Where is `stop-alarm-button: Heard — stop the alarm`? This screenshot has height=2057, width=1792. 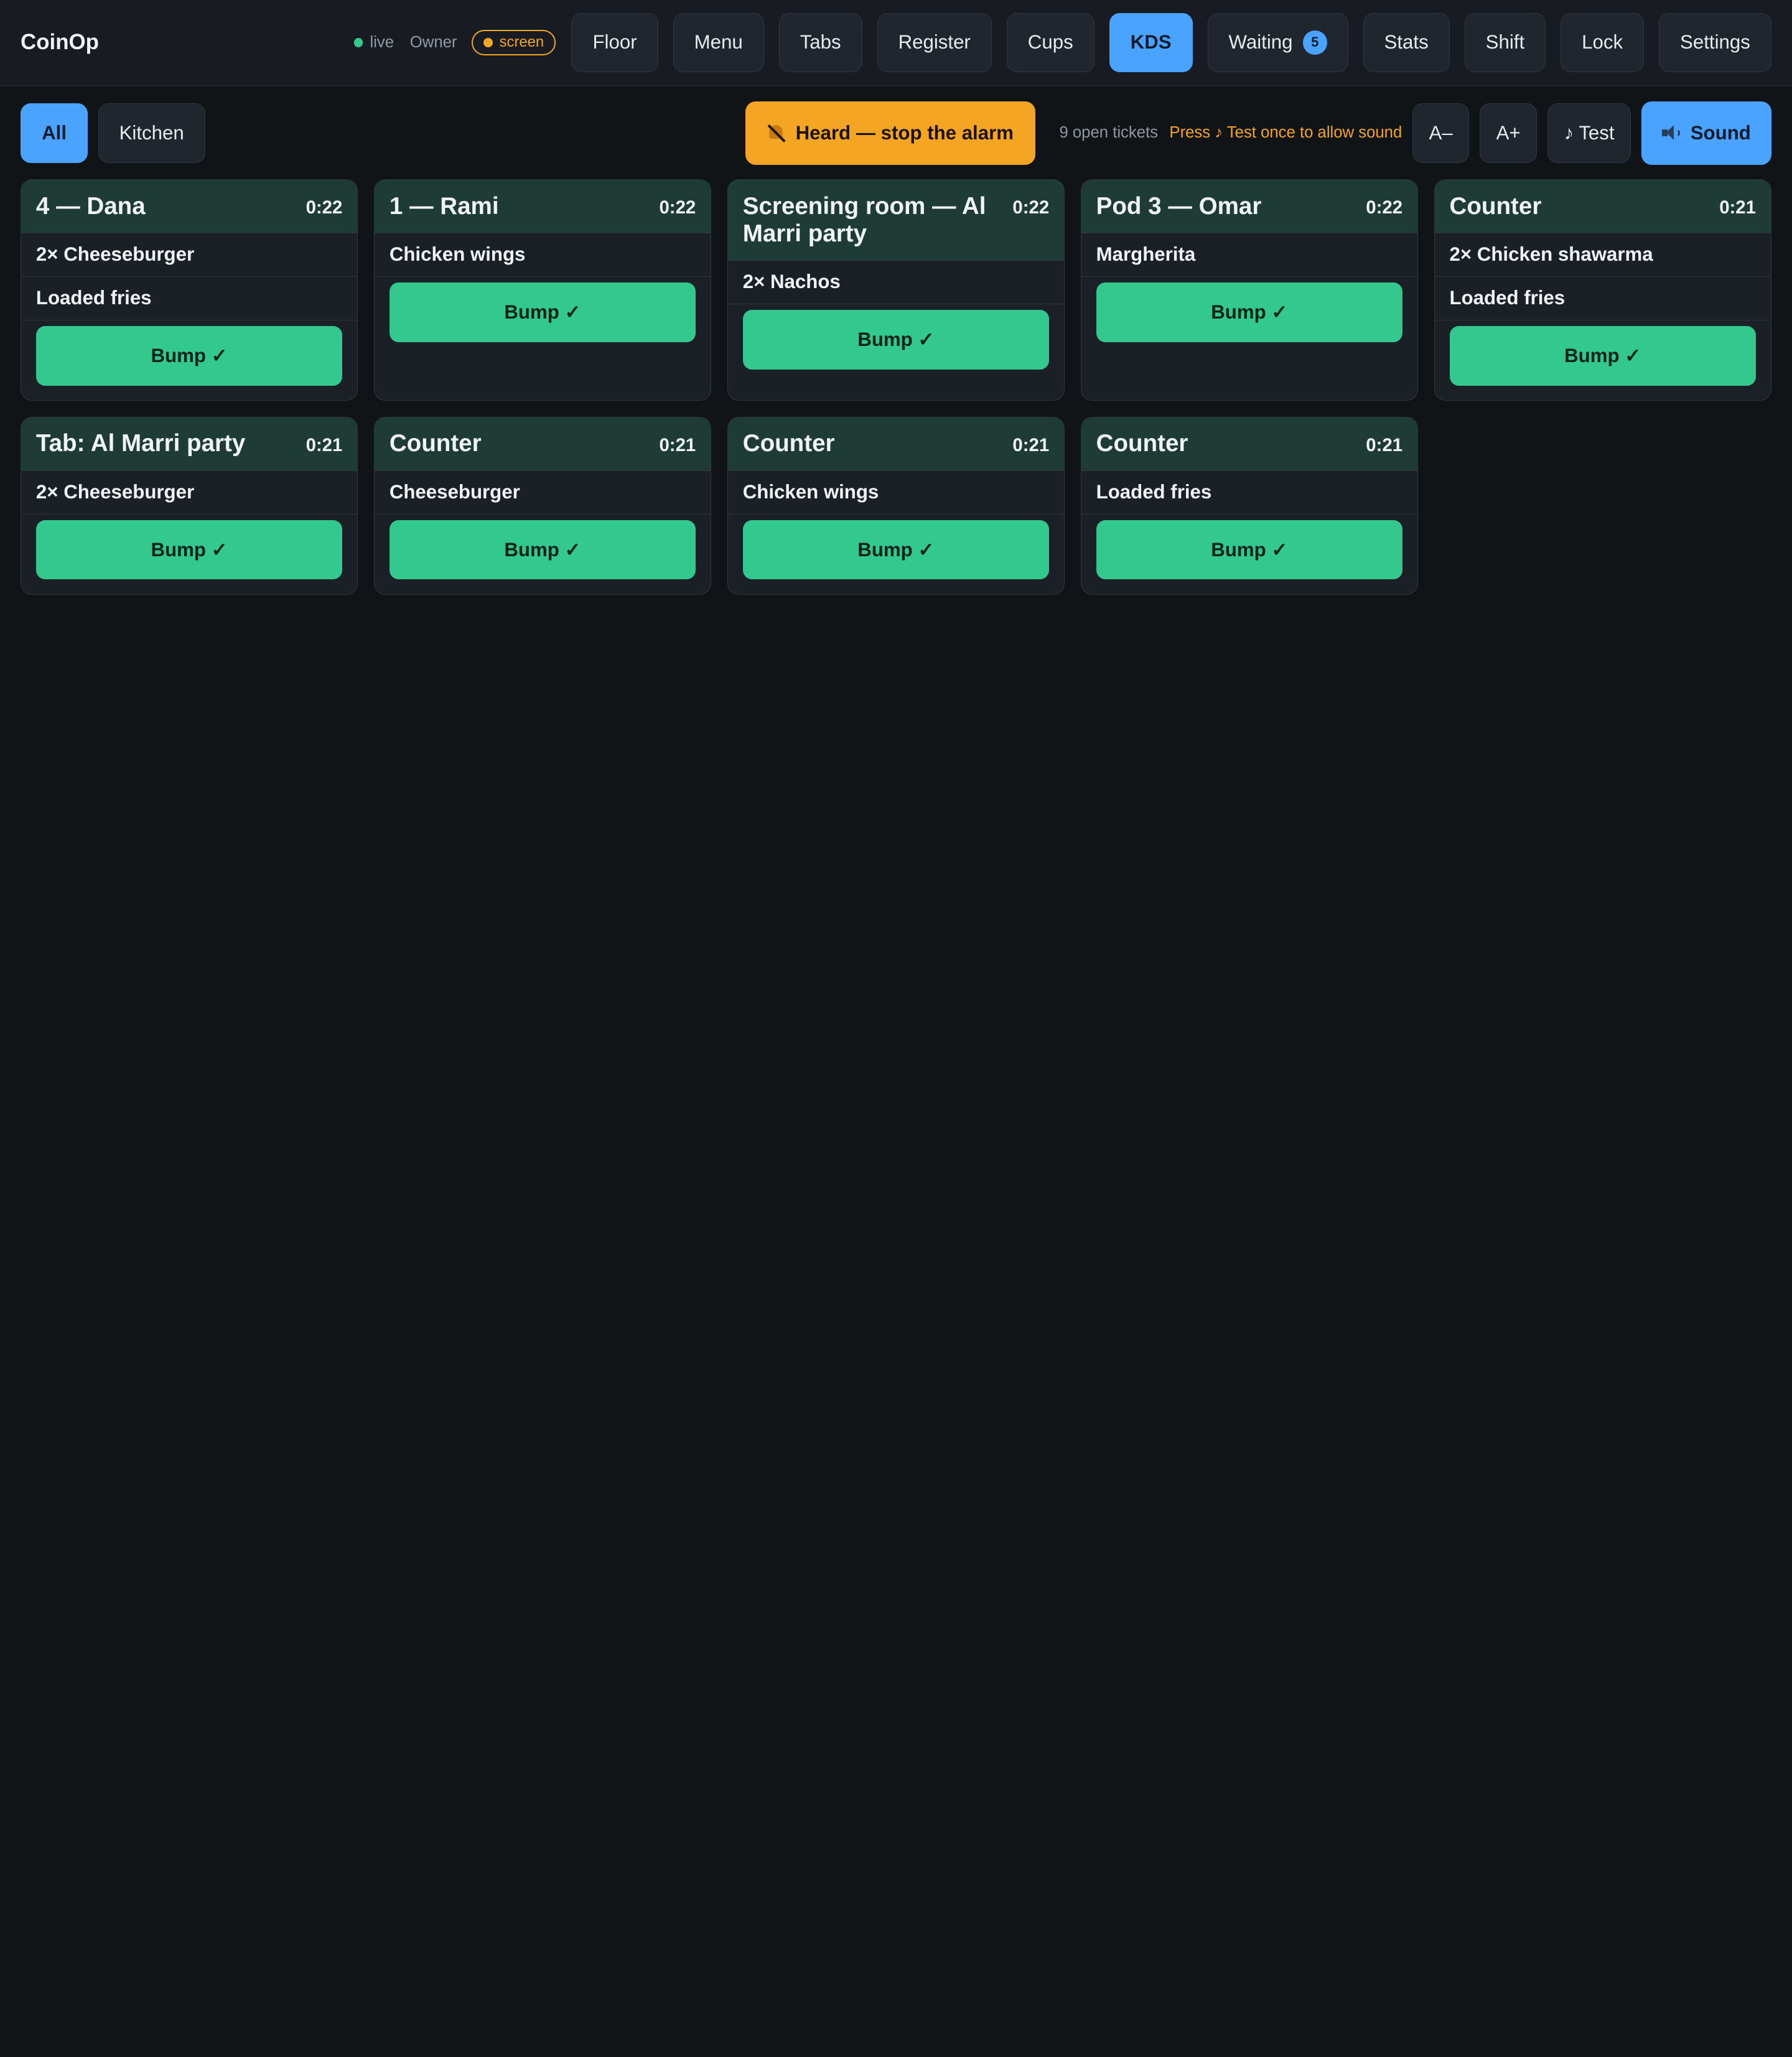 stop-alarm-button: Heard — stop the alarm is located at coordinates (890, 133).